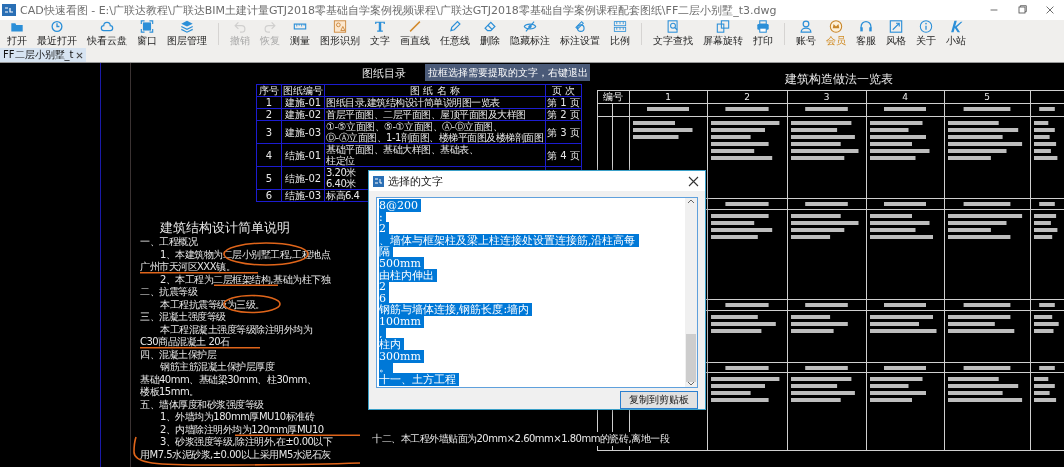 The height and width of the screenshot is (467, 1064). Describe the element at coordinates (723, 34) in the screenshot. I see `toolbar-button: 屏幕旋转` at that location.